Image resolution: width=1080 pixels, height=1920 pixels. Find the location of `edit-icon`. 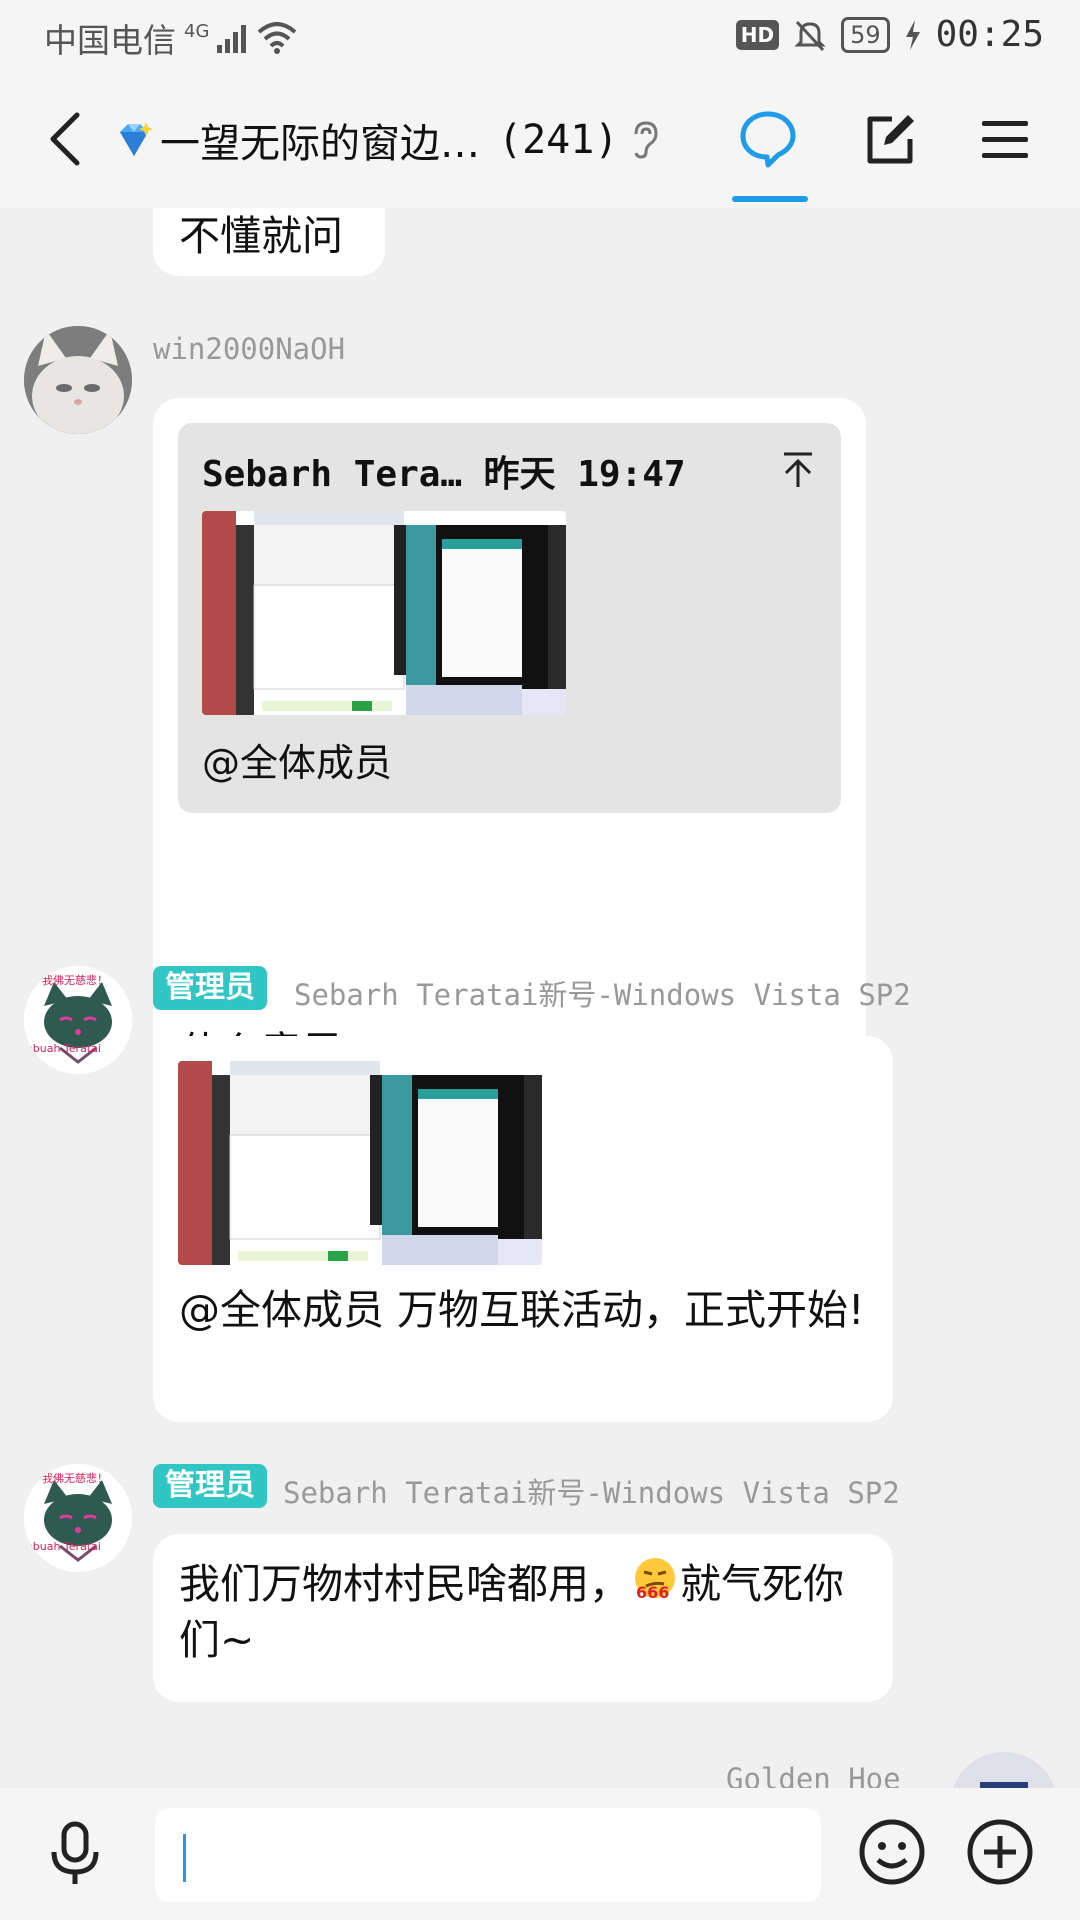

edit-icon is located at coordinates (890, 139).